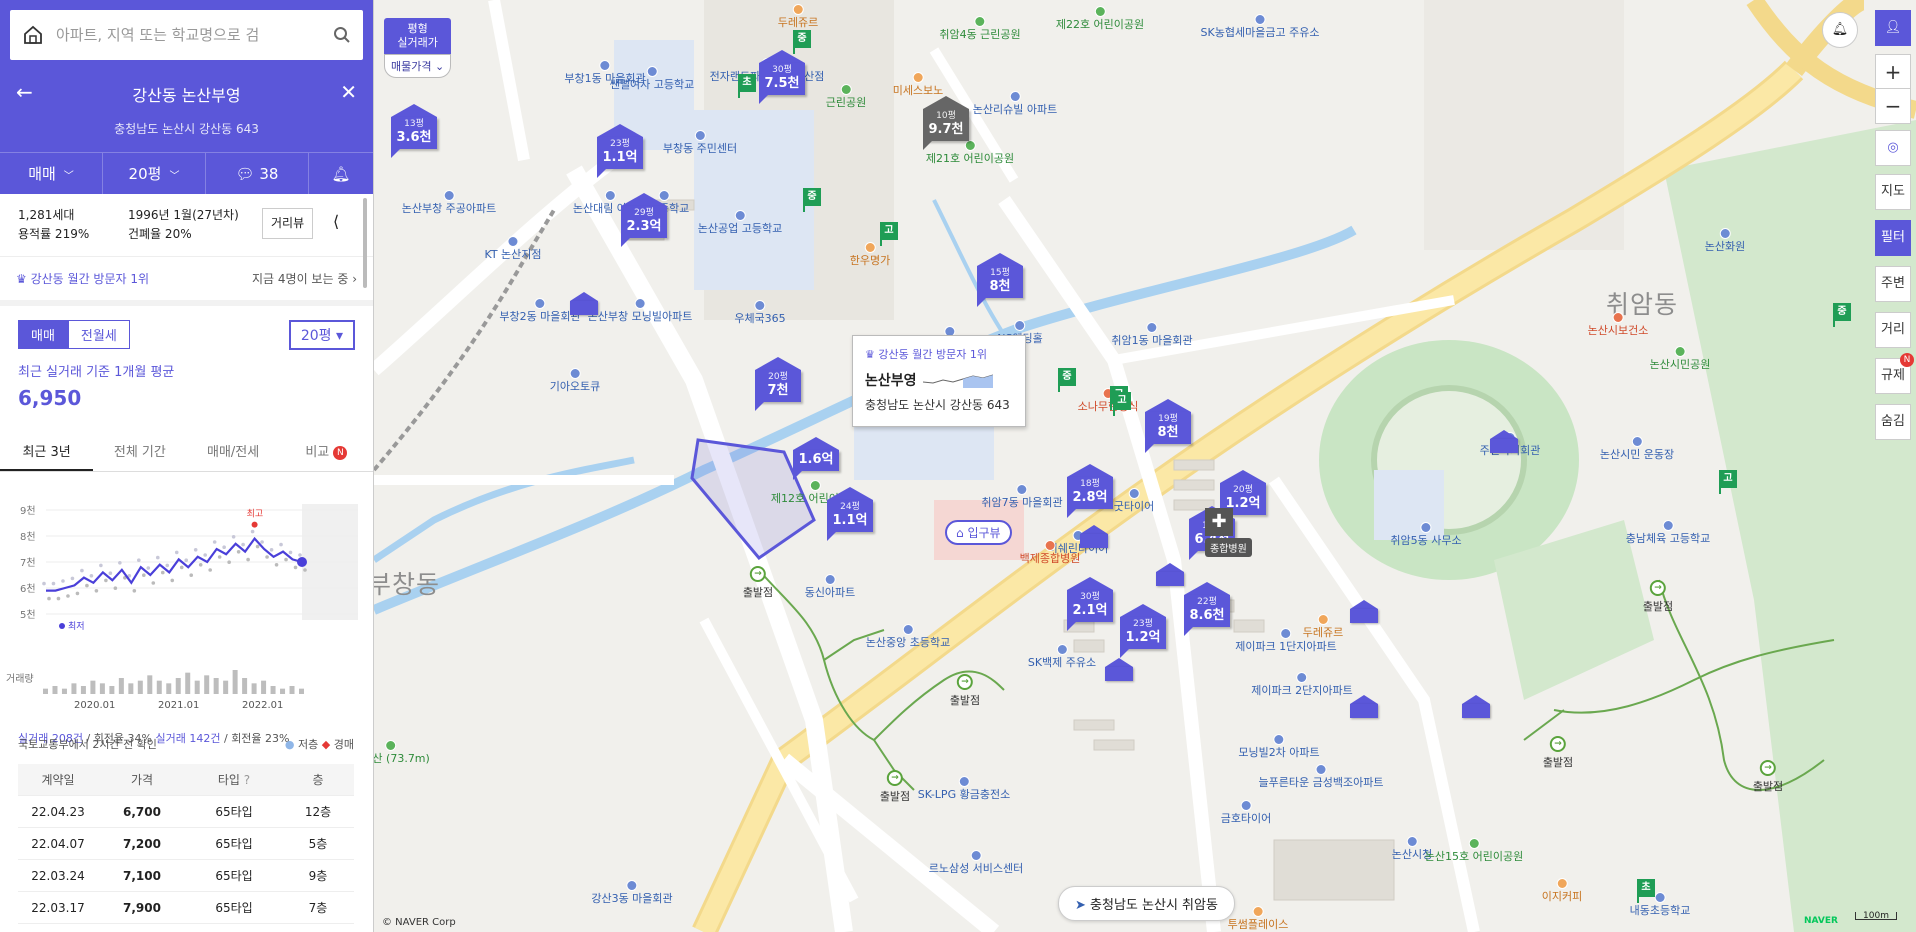  I want to click on tab-recent-3y: 최근 3년, so click(47, 452).